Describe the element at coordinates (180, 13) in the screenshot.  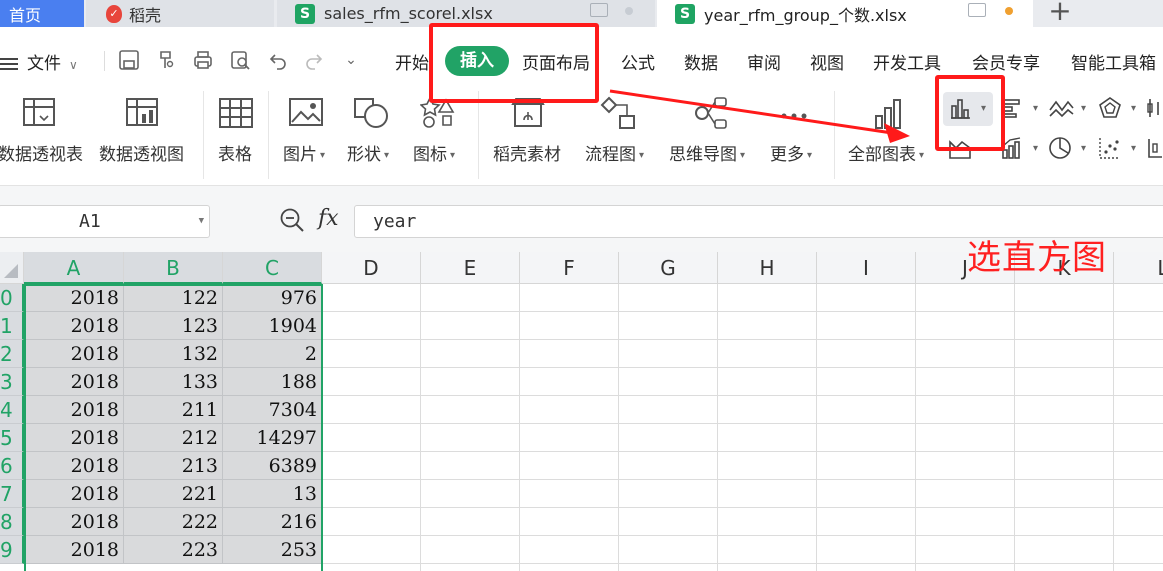
I see `tab-daoke: ✓ 稻壳` at that location.